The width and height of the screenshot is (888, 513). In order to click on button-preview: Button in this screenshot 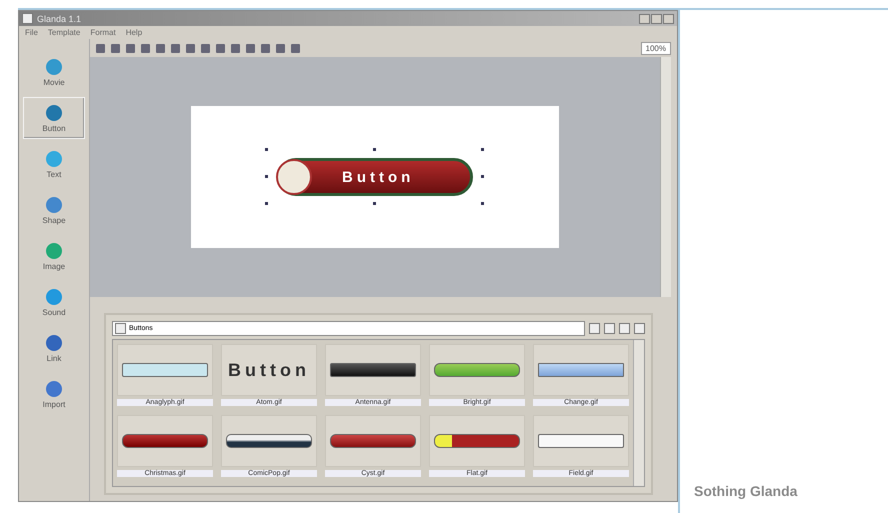, I will do `click(375, 177)`.